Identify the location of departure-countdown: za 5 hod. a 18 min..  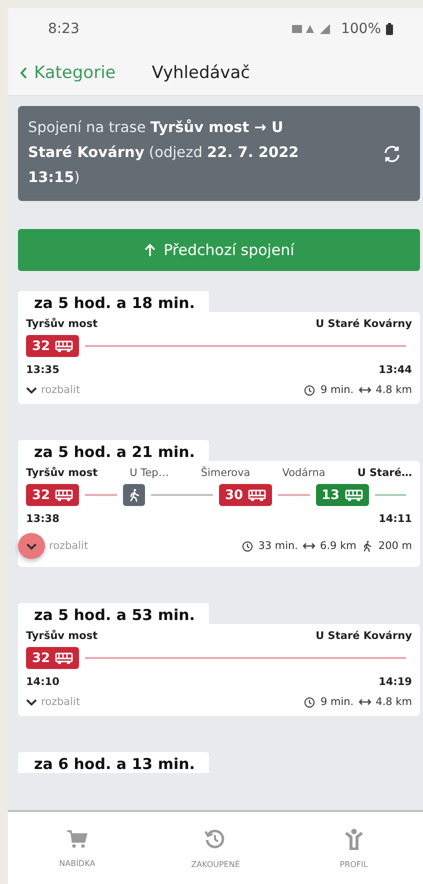
(113, 301).